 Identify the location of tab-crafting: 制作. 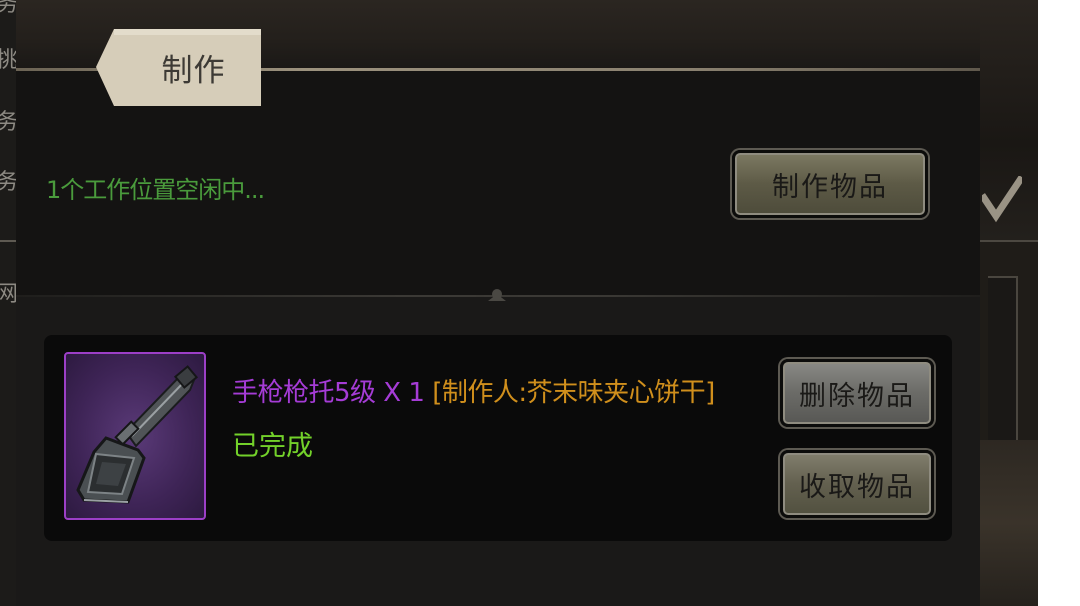
(178, 67).